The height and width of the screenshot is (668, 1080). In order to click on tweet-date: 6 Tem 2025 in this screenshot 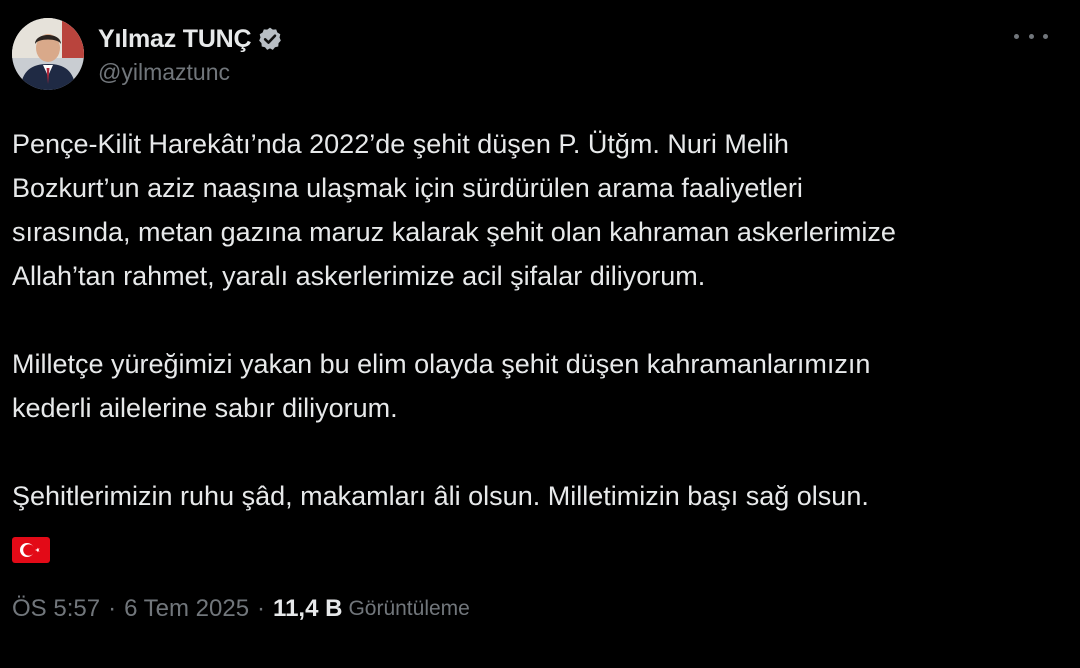, I will do `click(186, 609)`.